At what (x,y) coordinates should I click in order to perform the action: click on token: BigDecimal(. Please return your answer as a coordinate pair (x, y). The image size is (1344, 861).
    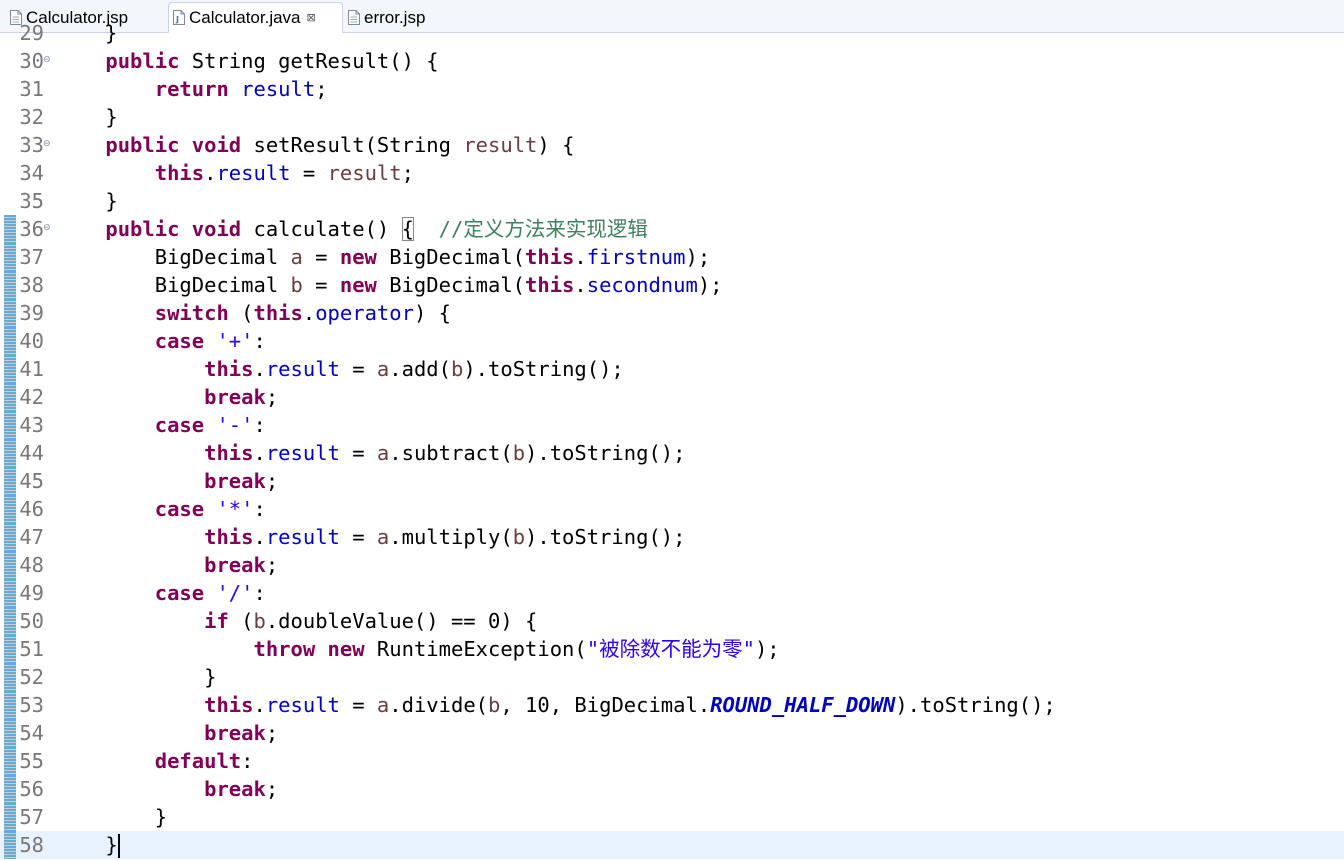
    Looking at the image, I should click on (451, 257).